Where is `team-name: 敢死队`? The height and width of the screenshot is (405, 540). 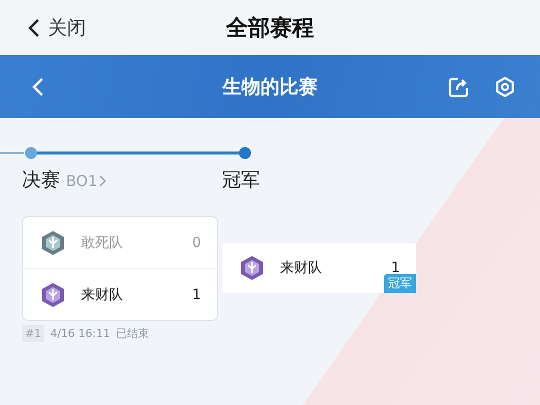 team-name: 敢死队 is located at coordinates (102, 243).